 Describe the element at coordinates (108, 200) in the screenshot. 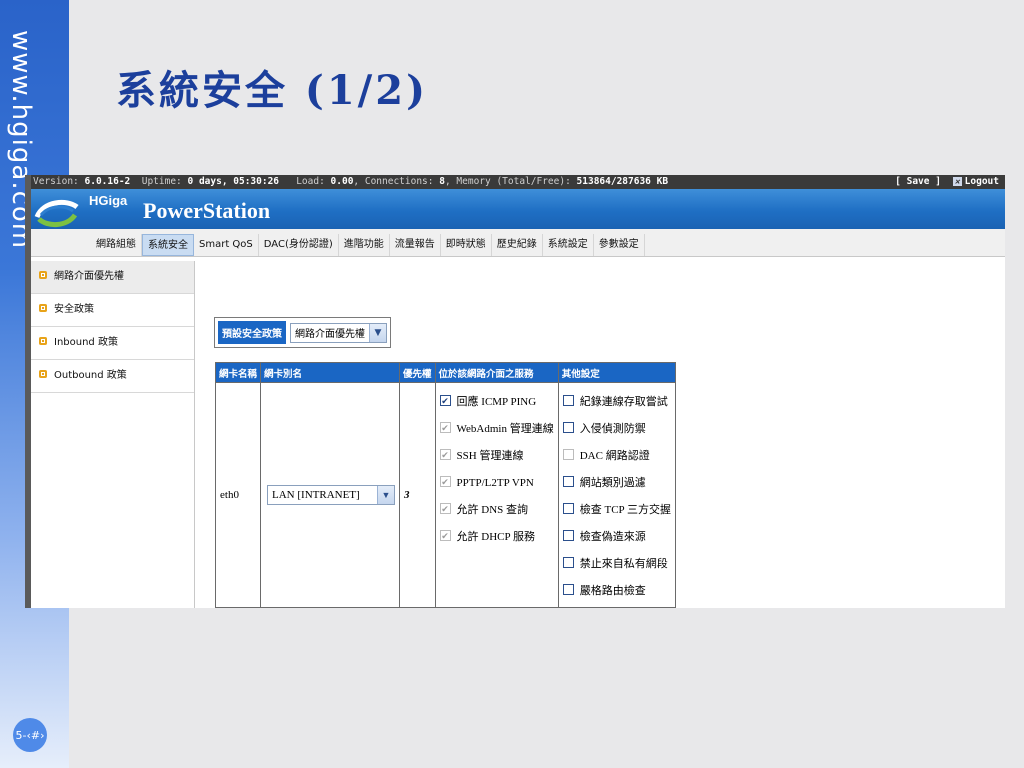

I see `brand-small: HGiga` at that location.